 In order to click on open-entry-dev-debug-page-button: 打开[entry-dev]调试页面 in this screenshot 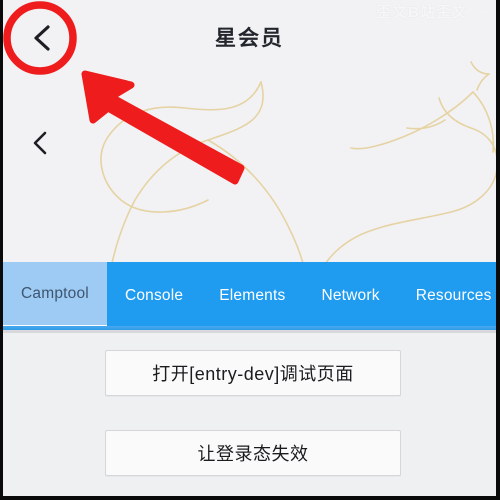, I will do `click(253, 373)`.